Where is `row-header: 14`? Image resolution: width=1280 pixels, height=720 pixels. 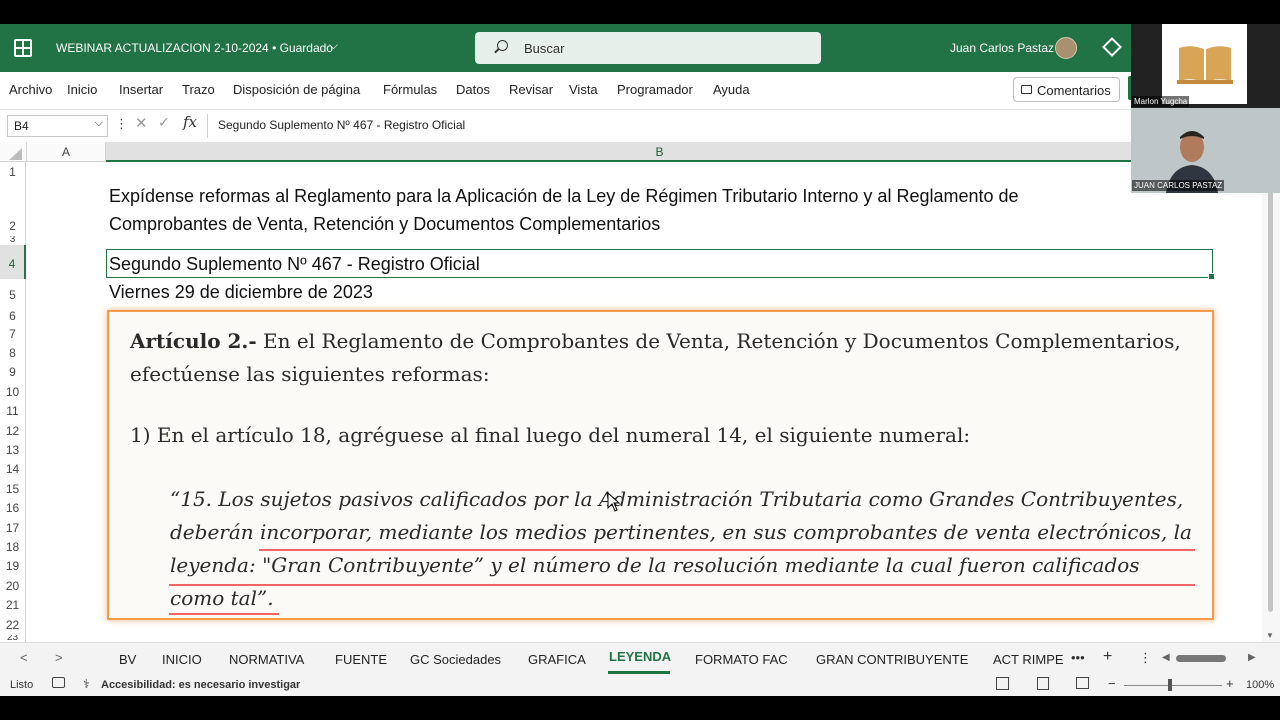 row-header: 14 is located at coordinates (13, 469).